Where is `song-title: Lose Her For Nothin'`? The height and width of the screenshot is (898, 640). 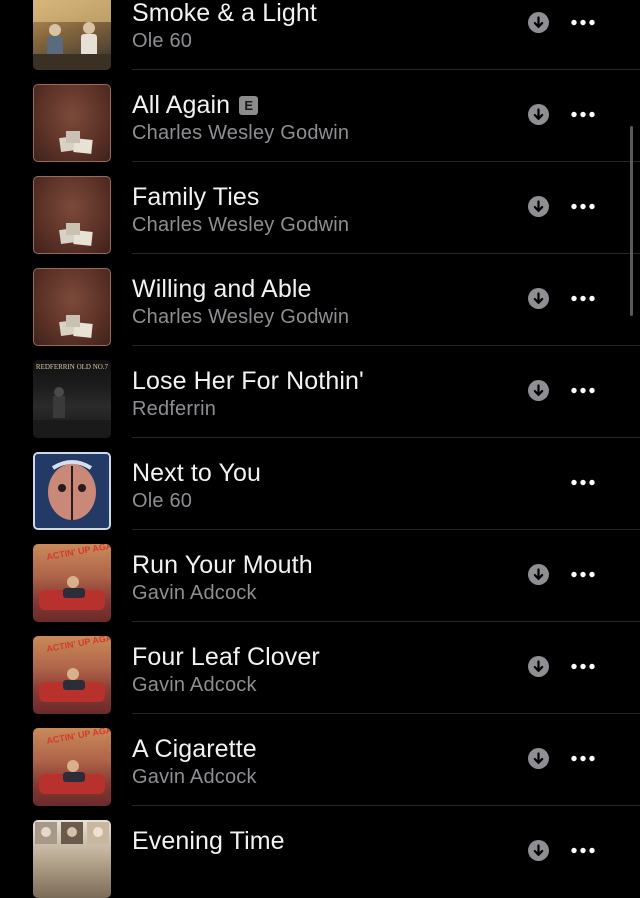 song-title: Lose Her For Nothin' is located at coordinates (248, 380).